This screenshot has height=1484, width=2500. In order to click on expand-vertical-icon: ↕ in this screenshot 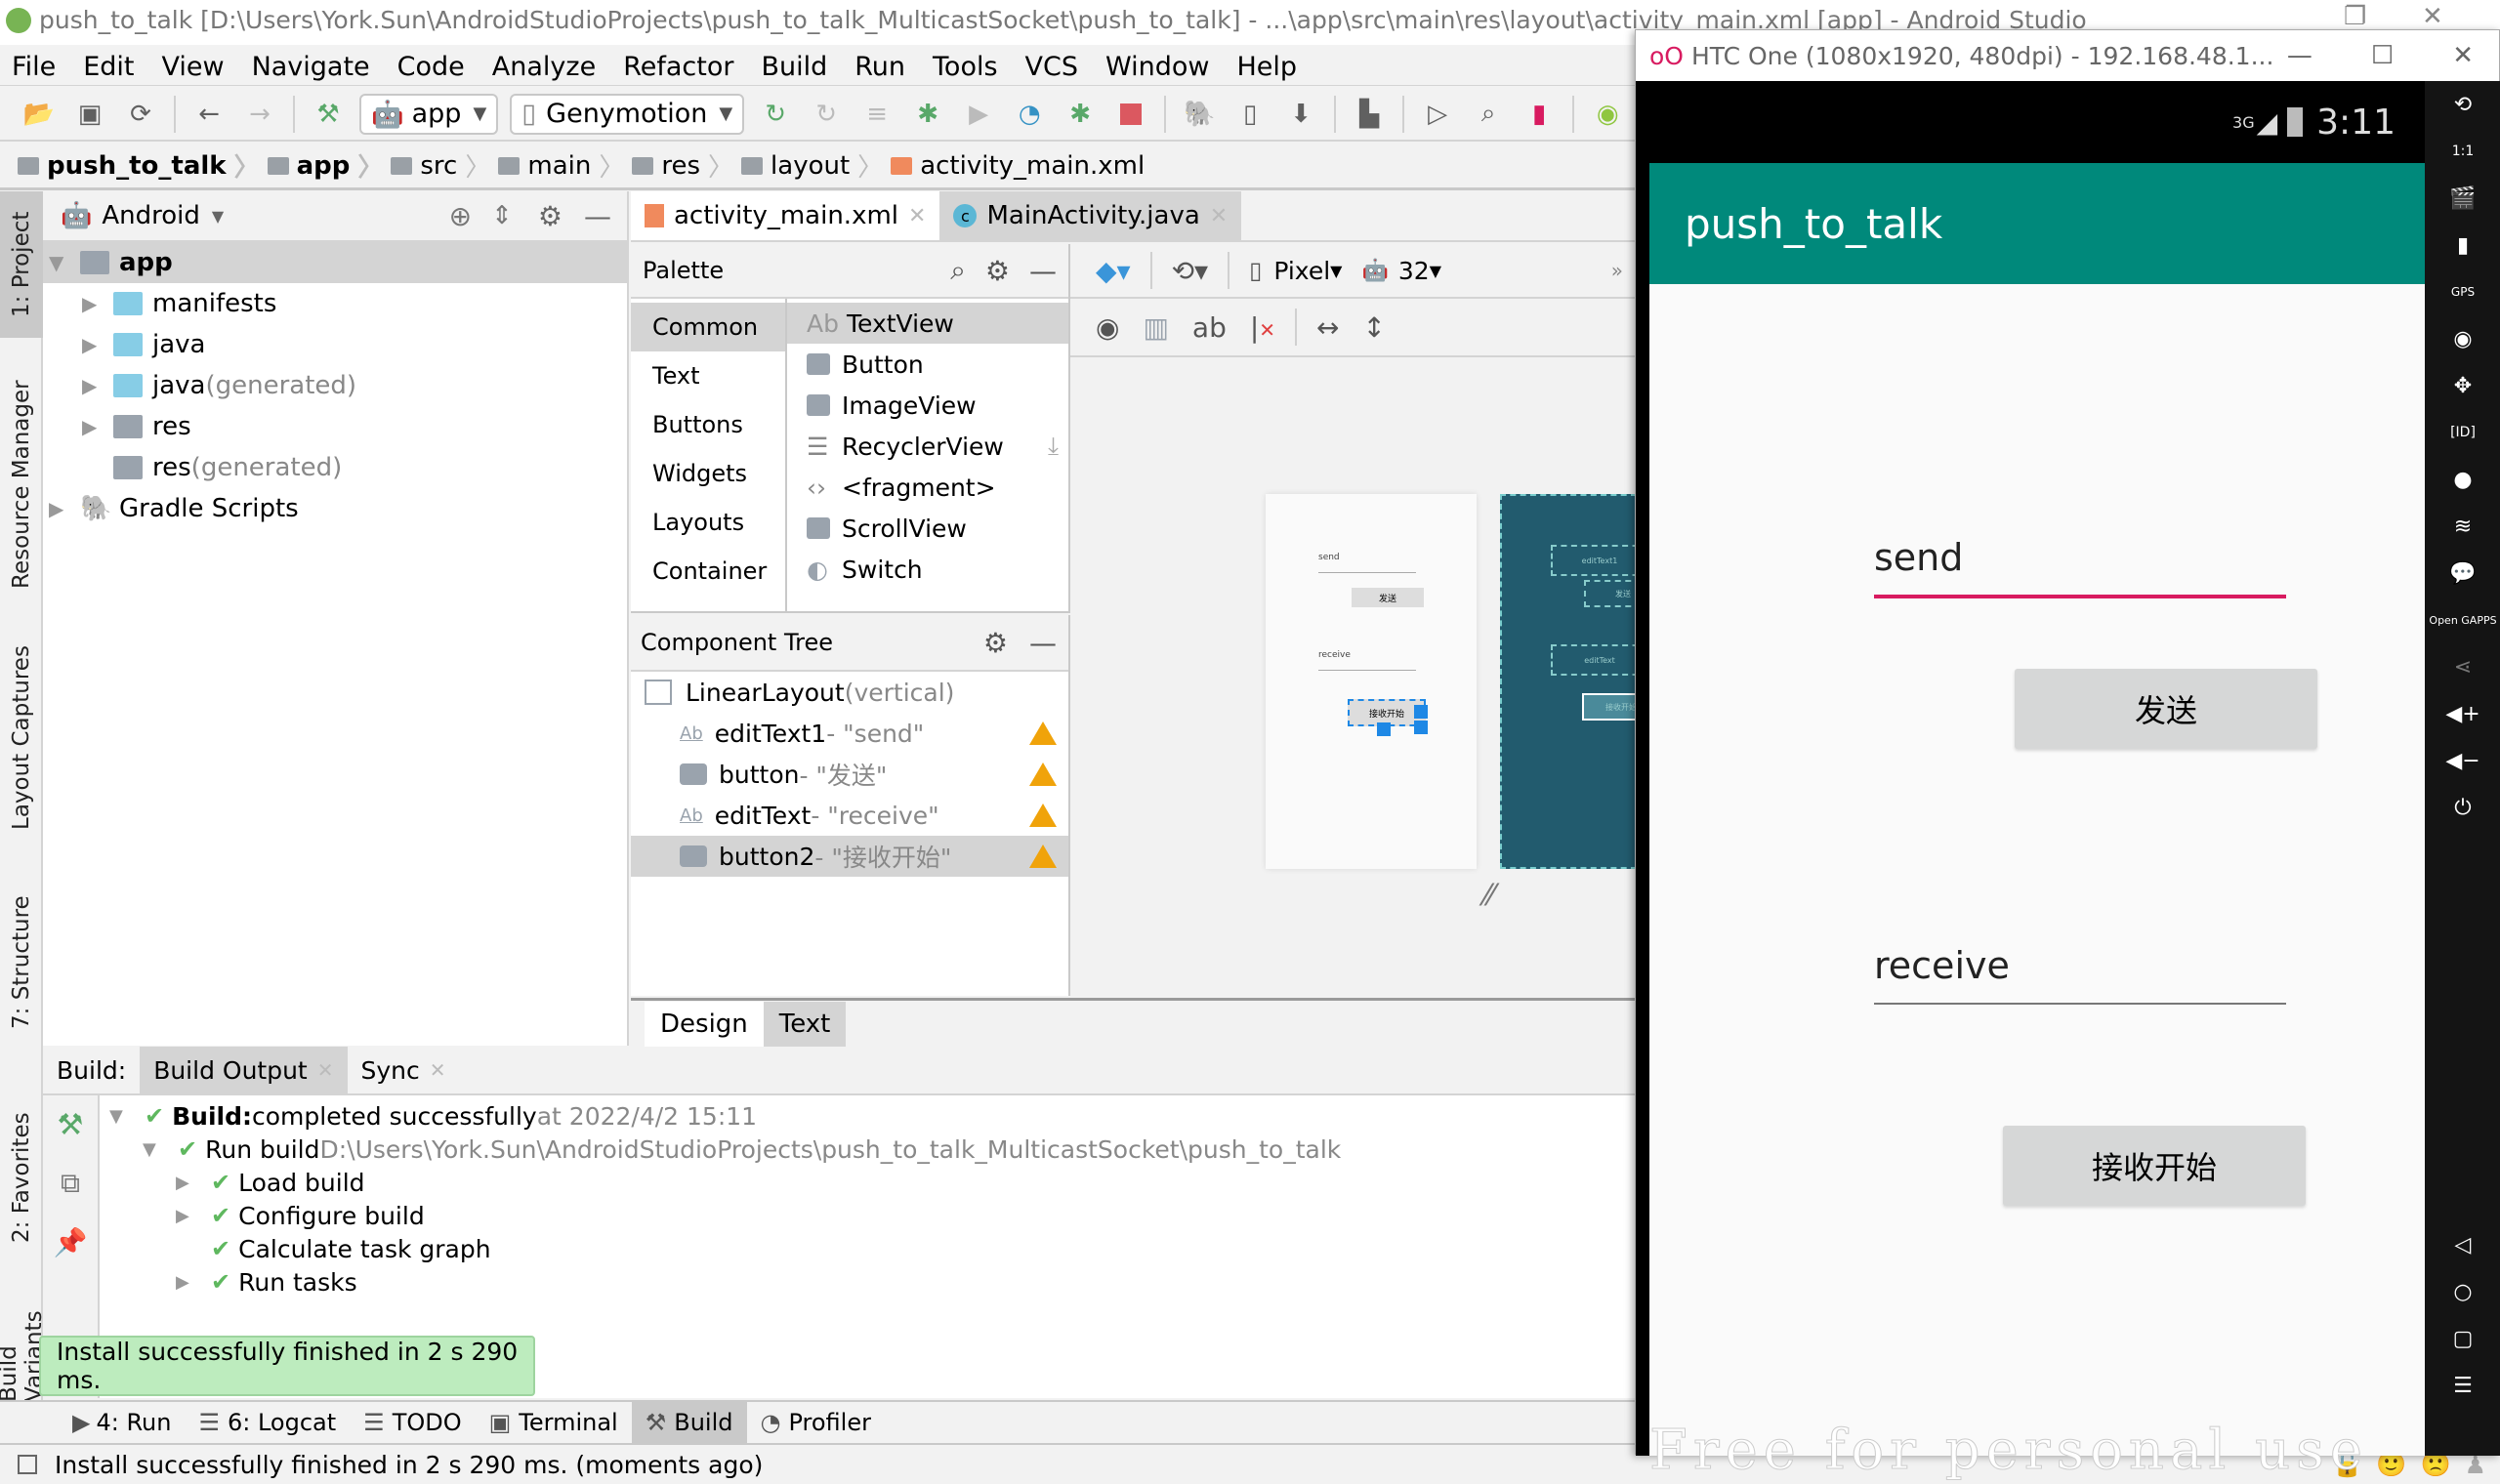, I will do `click(1374, 327)`.